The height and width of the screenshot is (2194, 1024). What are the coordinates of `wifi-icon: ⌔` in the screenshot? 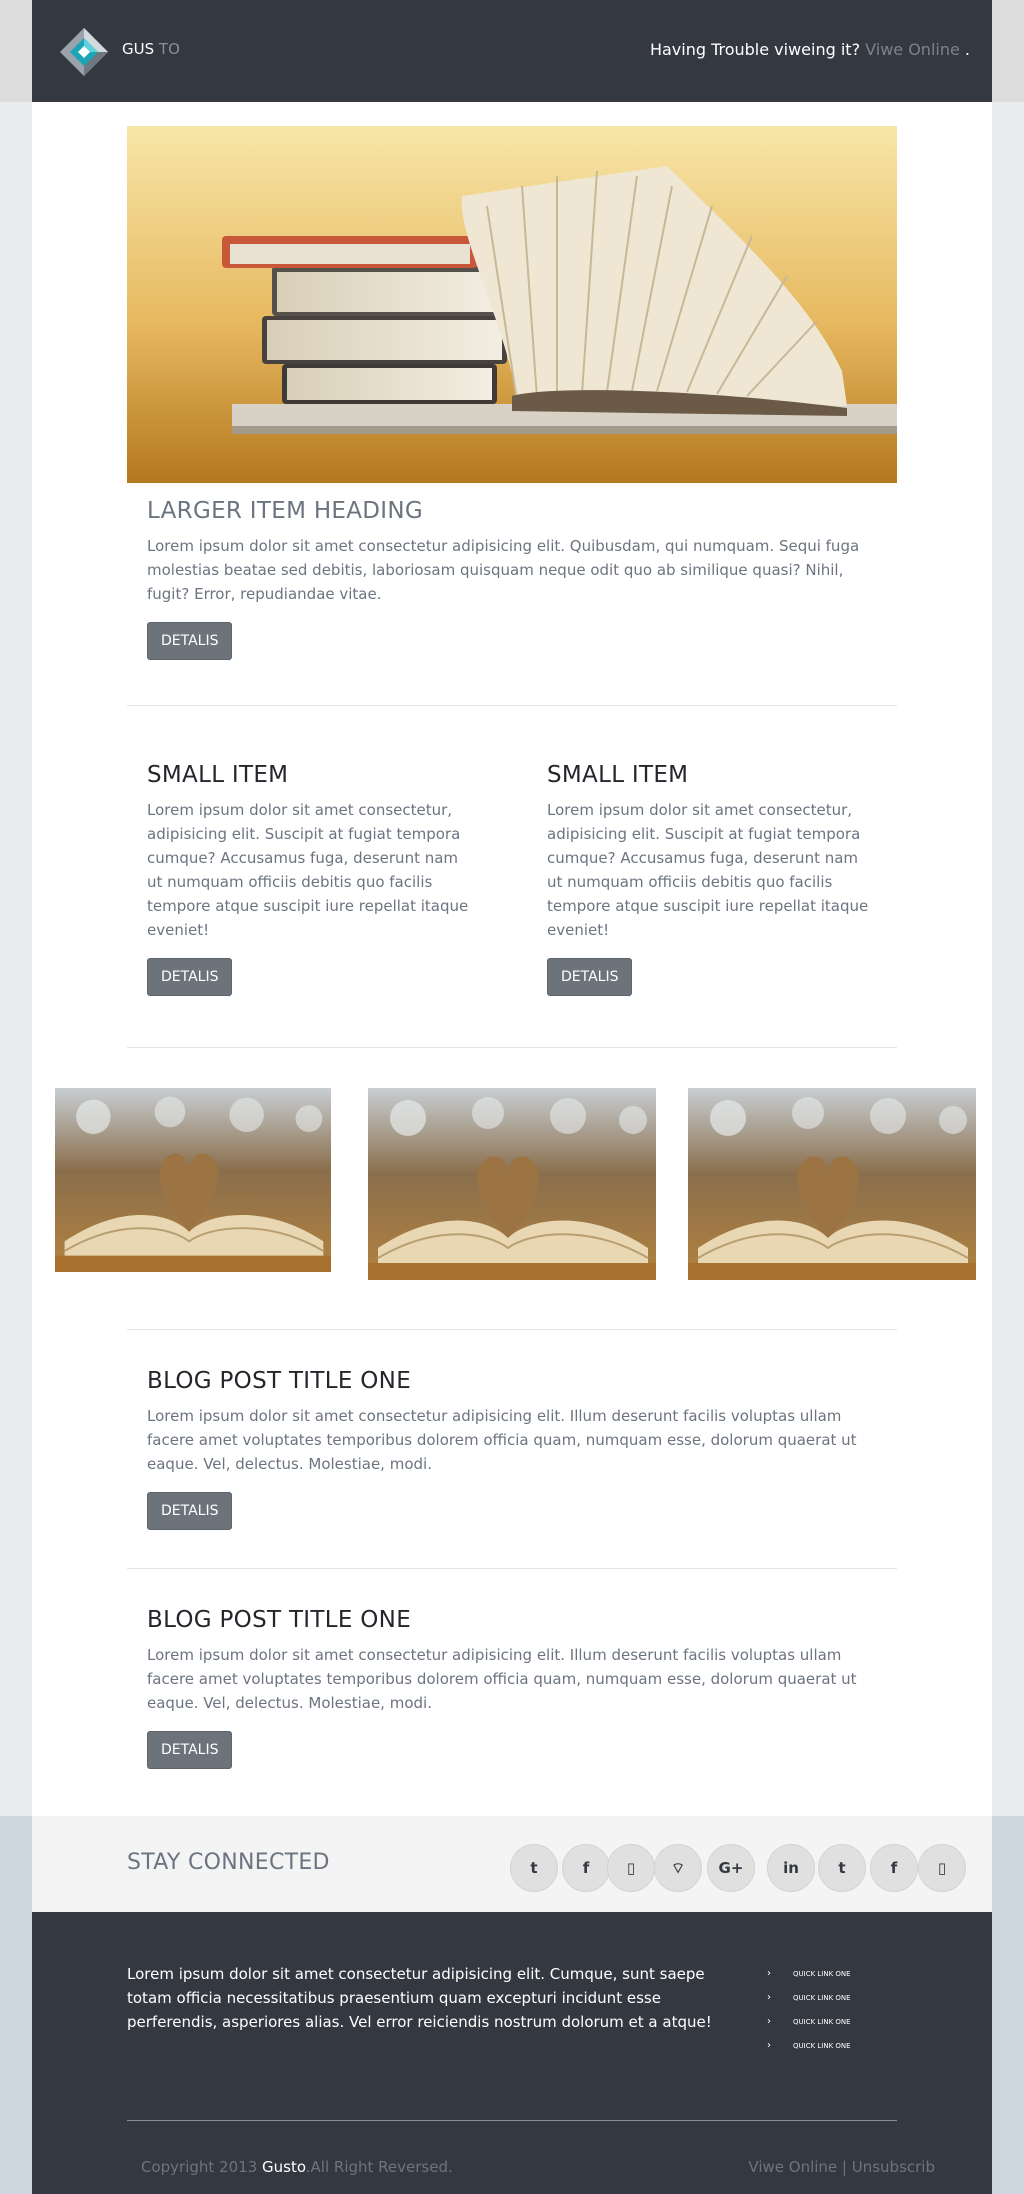 It's located at (678, 1868).